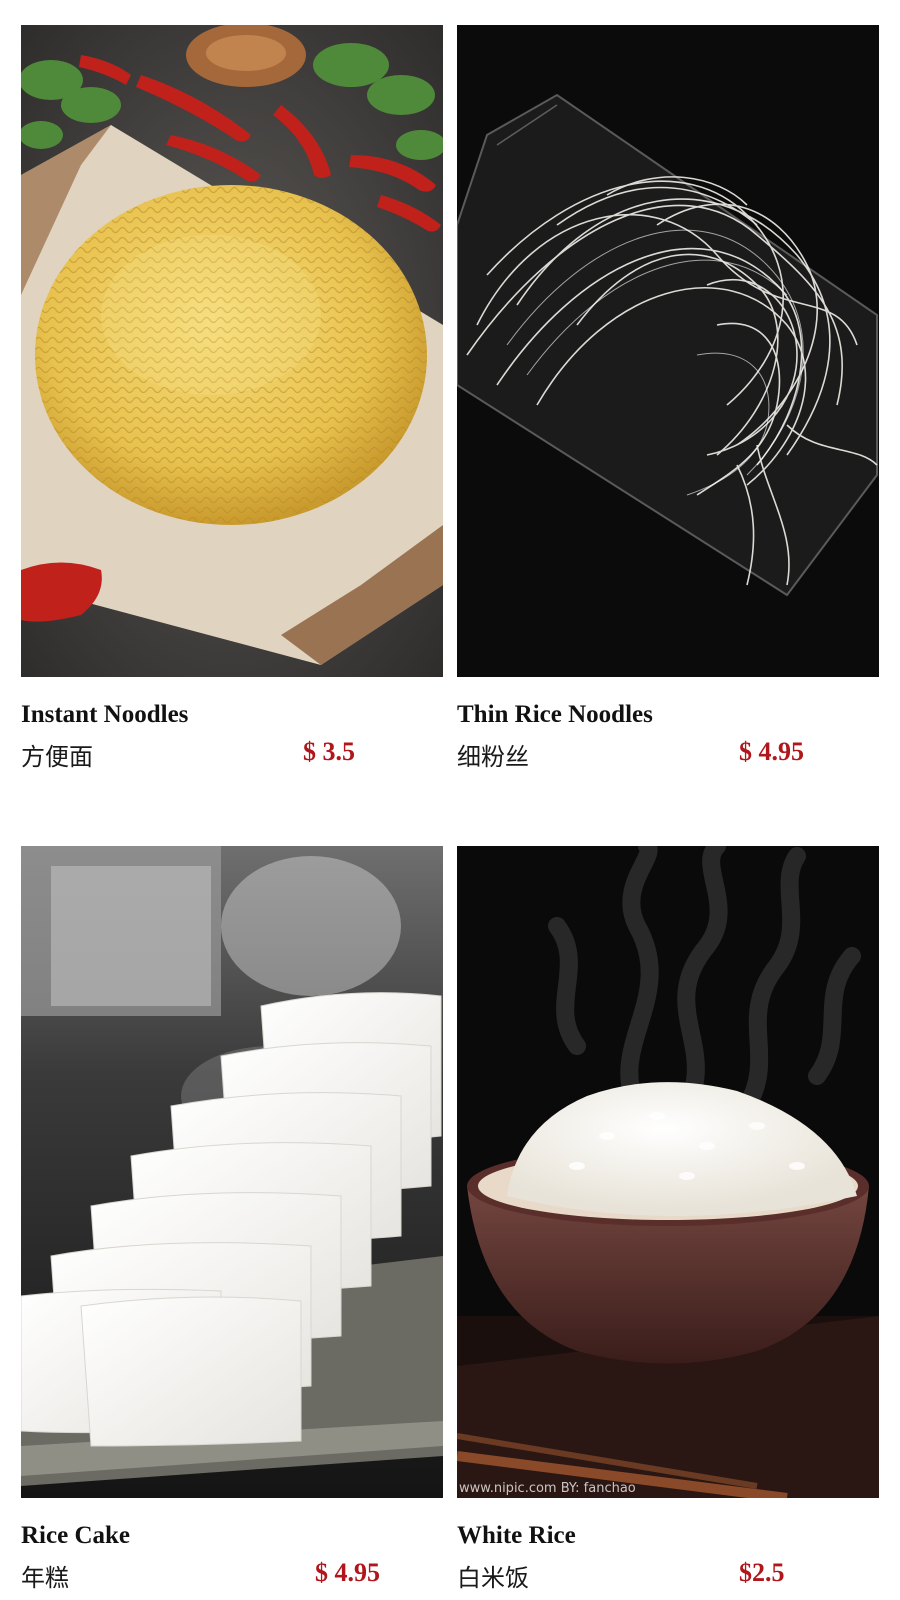 This screenshot has height=1600, width=900. What do you see at coordinates (555, 714) in the screenshot?
I see `item-name-english: Thin Rice Noodles` at bounding box center [555, 714].